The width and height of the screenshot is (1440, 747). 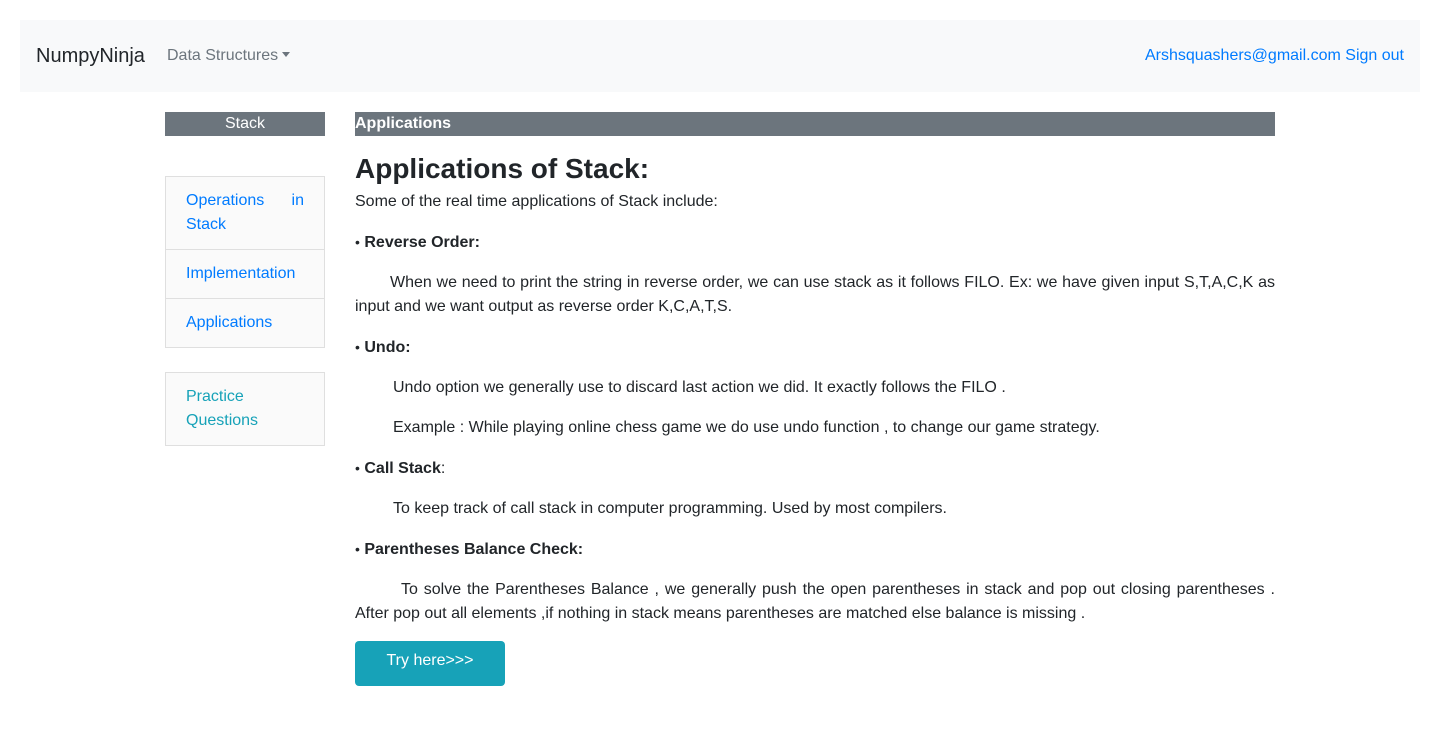 I want to click on dropdown-label: Data Structures, so click(x=223, y=55).